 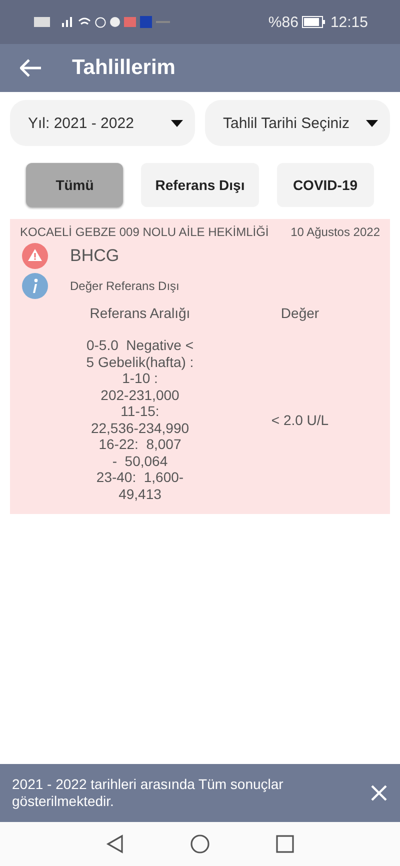 I want to click on home-nav-button, so click(x=200, y=844).